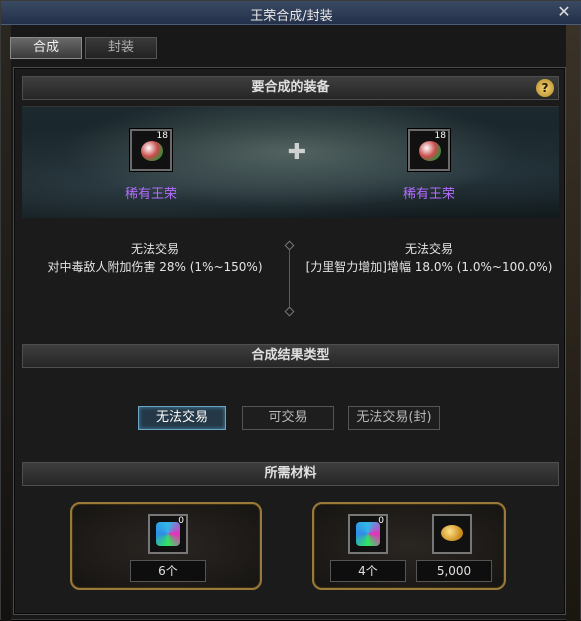 This screenshot has height=621, width=581. Describe the element at coordinates (428, 194) in the screenshot. I see `slot-label-right: 稀有王荣` at that location.